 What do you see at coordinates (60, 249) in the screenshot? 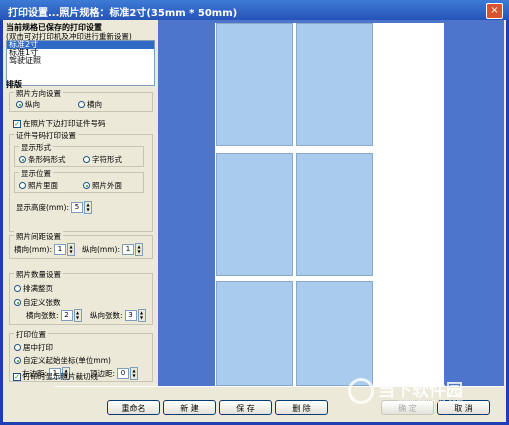
I see `spacing-h-value: 1` at bounding box center [60, 249].